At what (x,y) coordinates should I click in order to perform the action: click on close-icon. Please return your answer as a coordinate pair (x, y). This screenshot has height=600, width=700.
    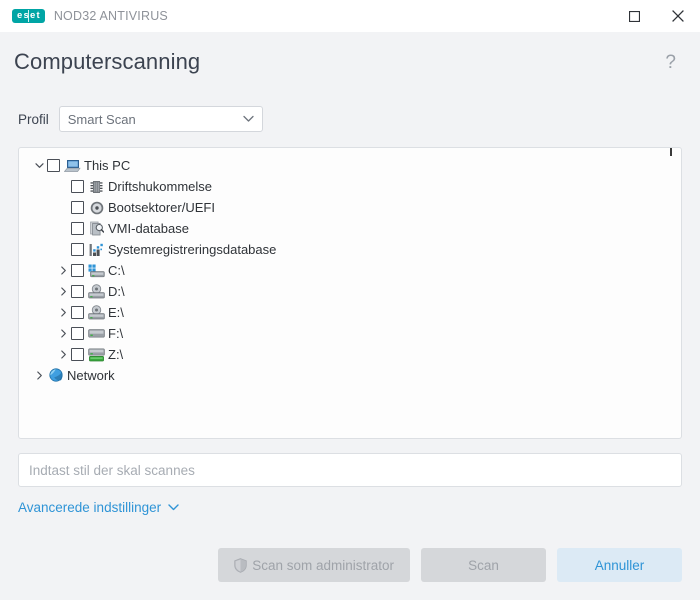
    Looking at the image, I should click on (678, 16).